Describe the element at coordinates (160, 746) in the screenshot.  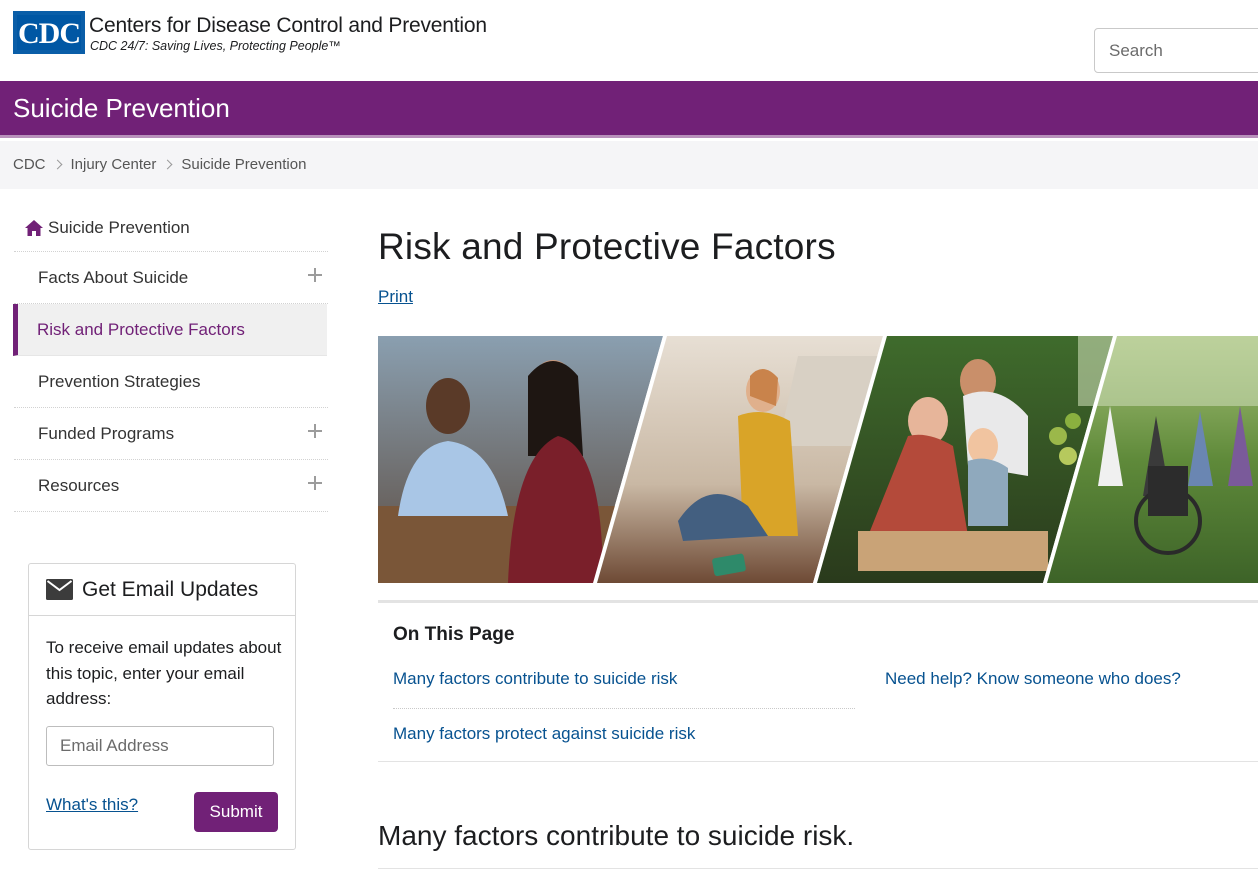
I see `email-address-input` at that location.